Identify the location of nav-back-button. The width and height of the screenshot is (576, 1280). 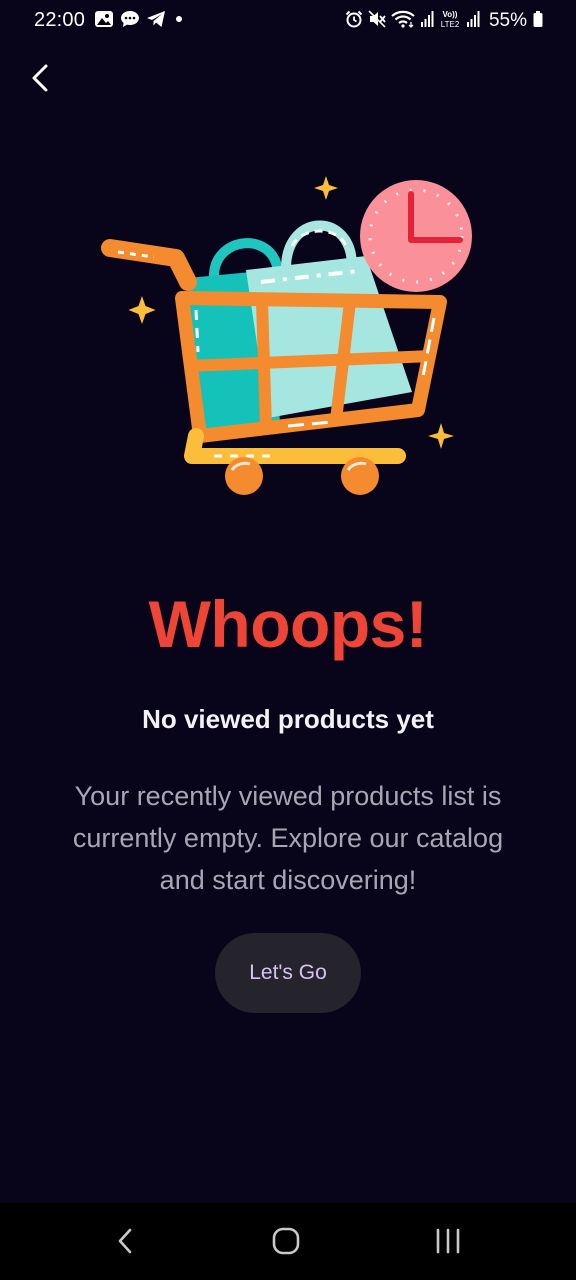
(126, 1243).